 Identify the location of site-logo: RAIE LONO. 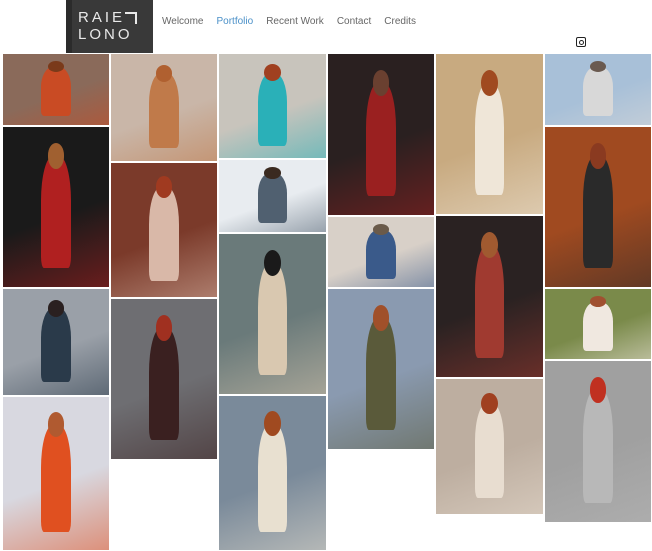
(109, 26).